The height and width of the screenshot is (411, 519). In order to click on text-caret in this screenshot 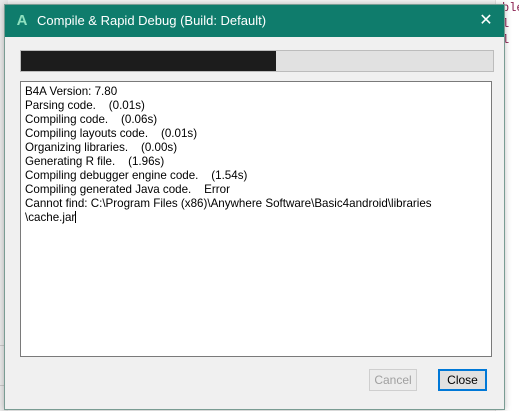, I will do `click(76, 217)`.